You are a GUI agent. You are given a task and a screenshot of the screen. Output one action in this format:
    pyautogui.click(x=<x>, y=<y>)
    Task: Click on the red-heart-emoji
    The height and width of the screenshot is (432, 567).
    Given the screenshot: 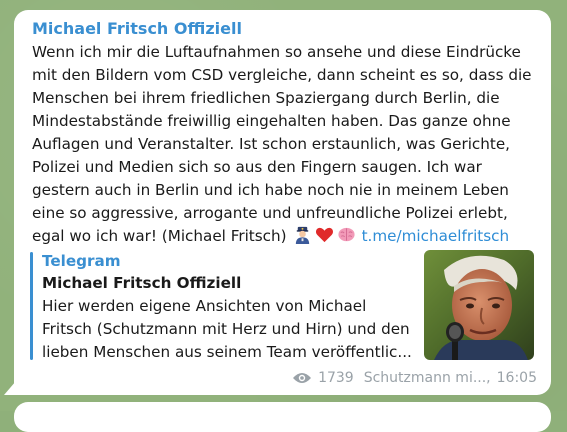 What is the action you would take?
    pyautogui.click(x=324, y=235)
    